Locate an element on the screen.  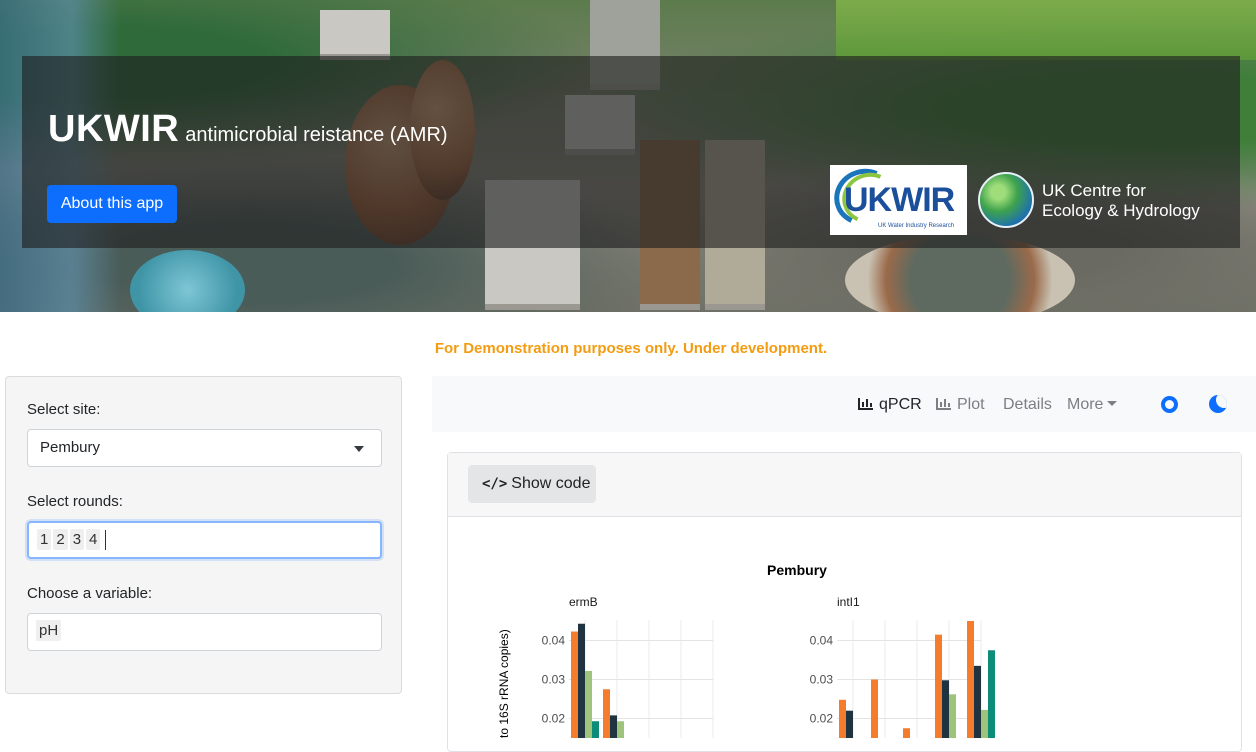
facet-label: ermB is located at coordinates (583, 602).